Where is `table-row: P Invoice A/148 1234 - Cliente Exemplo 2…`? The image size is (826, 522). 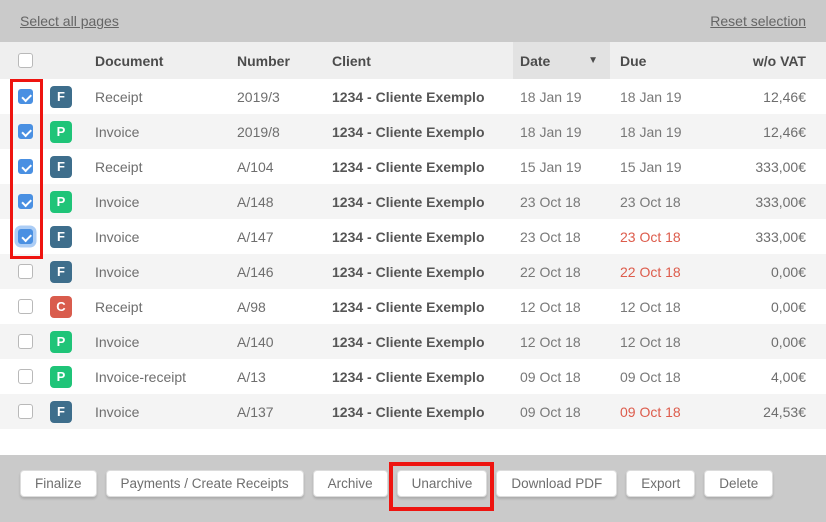
table-row: P Invoice A/148 1234 - Cliente Exemplo 2… is located at coordinates (413, 201).